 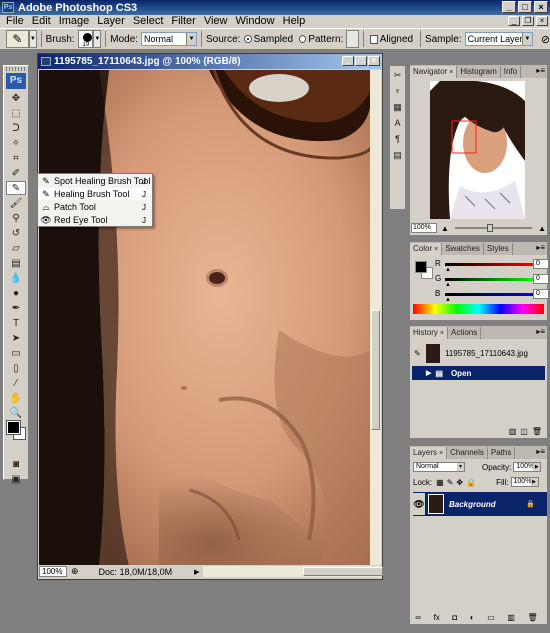 What do you see at coordinates (348, 61) in the screenshot?
I see `document-minimize-button: _` at bounding box center [348, 61].